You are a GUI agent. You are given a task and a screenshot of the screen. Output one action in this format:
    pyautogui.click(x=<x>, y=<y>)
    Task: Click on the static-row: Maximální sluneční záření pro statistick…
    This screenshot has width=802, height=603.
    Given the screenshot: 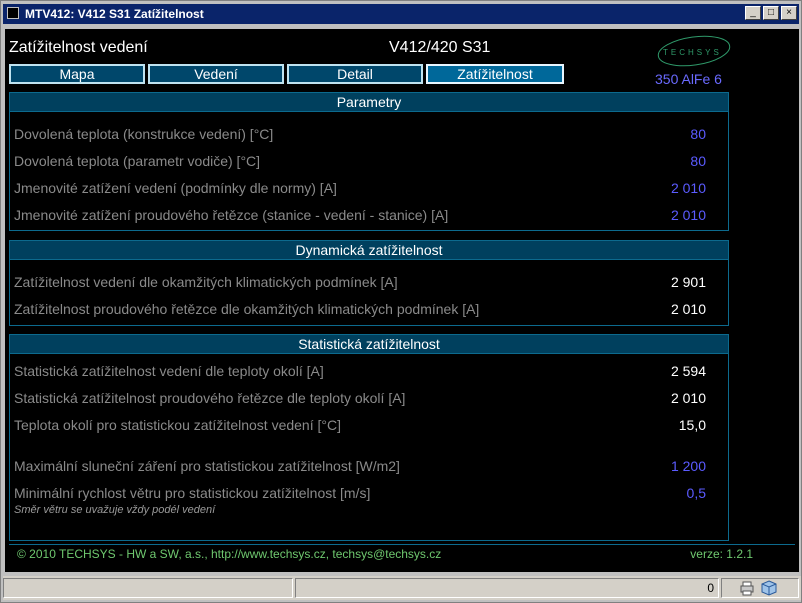 What is the action you would take?
    pyautogui.click(x=360, y=466)
    